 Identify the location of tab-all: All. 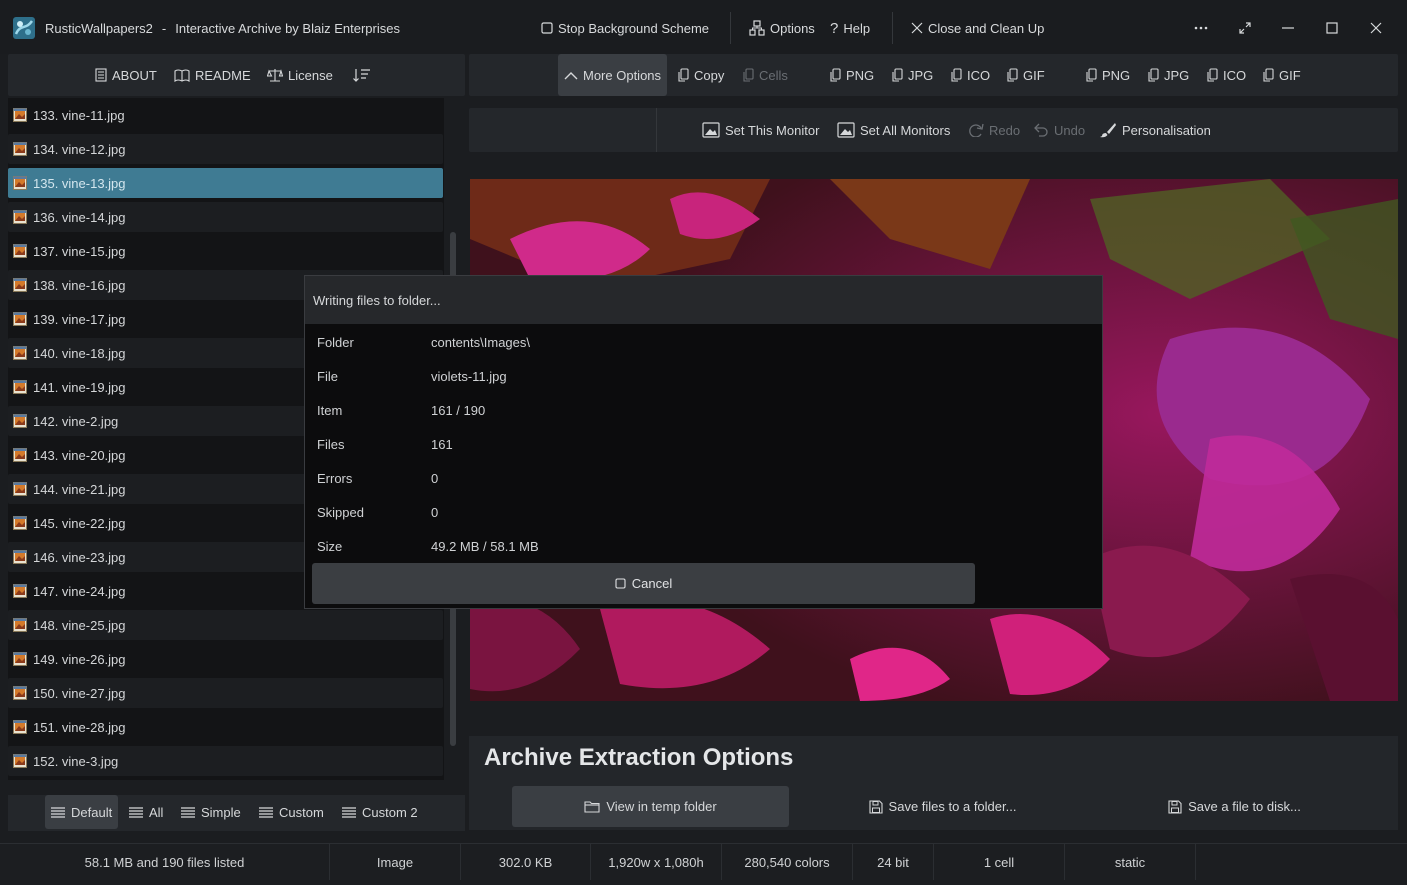
(146, 812).